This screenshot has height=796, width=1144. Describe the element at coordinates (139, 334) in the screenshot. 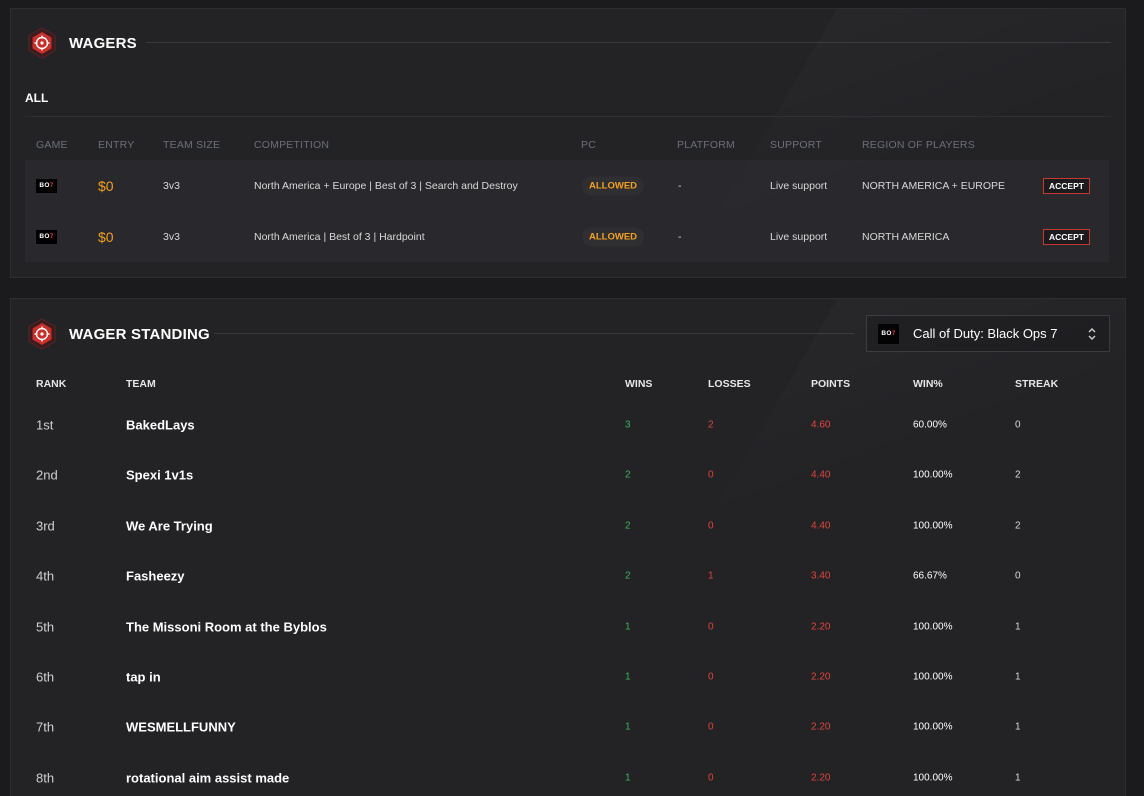

I see `section-title: WAGER STANDING` at that location.